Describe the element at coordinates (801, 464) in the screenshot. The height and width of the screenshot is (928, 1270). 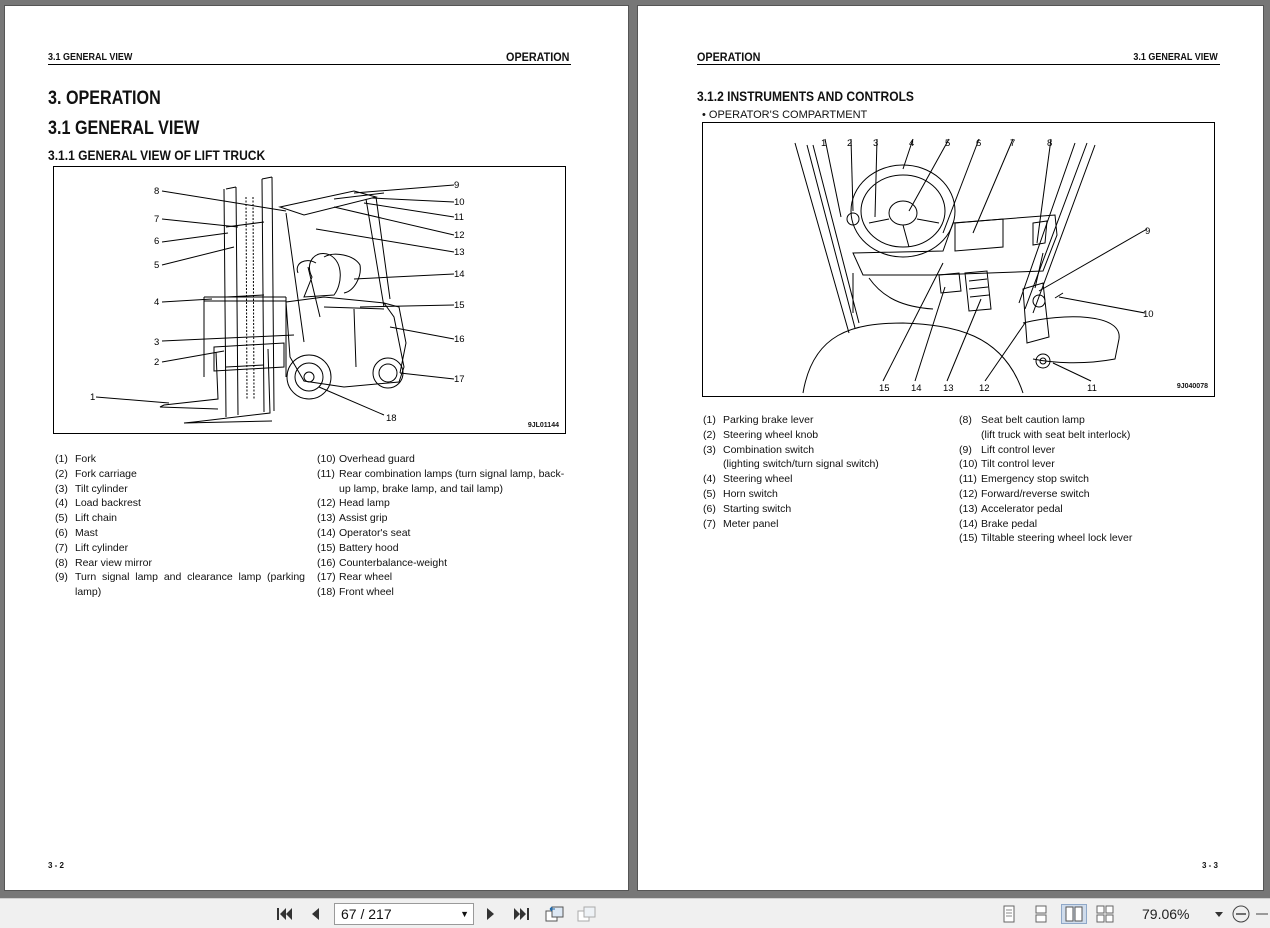
I see `legend-item-label: (lighting switch/turn signal switch)` at that location.